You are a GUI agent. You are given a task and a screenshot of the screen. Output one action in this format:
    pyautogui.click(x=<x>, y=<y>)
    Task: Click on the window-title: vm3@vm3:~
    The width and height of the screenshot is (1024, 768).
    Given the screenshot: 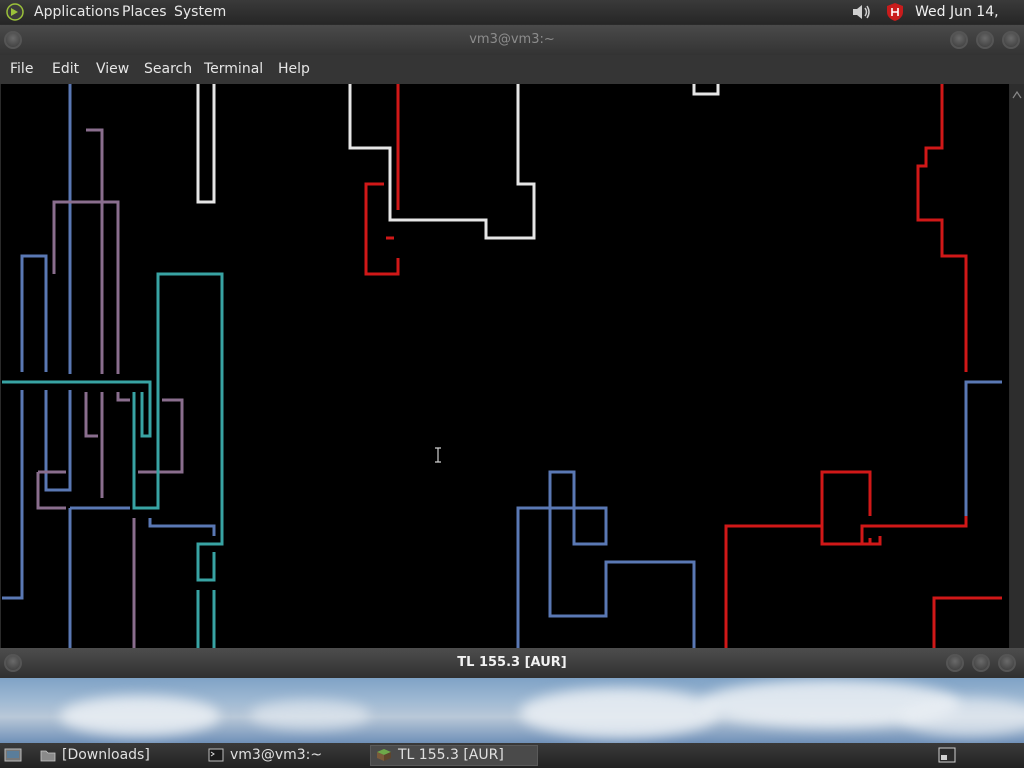 What is the action you would take?
    pyautogui.click(x=512, y=39)
    